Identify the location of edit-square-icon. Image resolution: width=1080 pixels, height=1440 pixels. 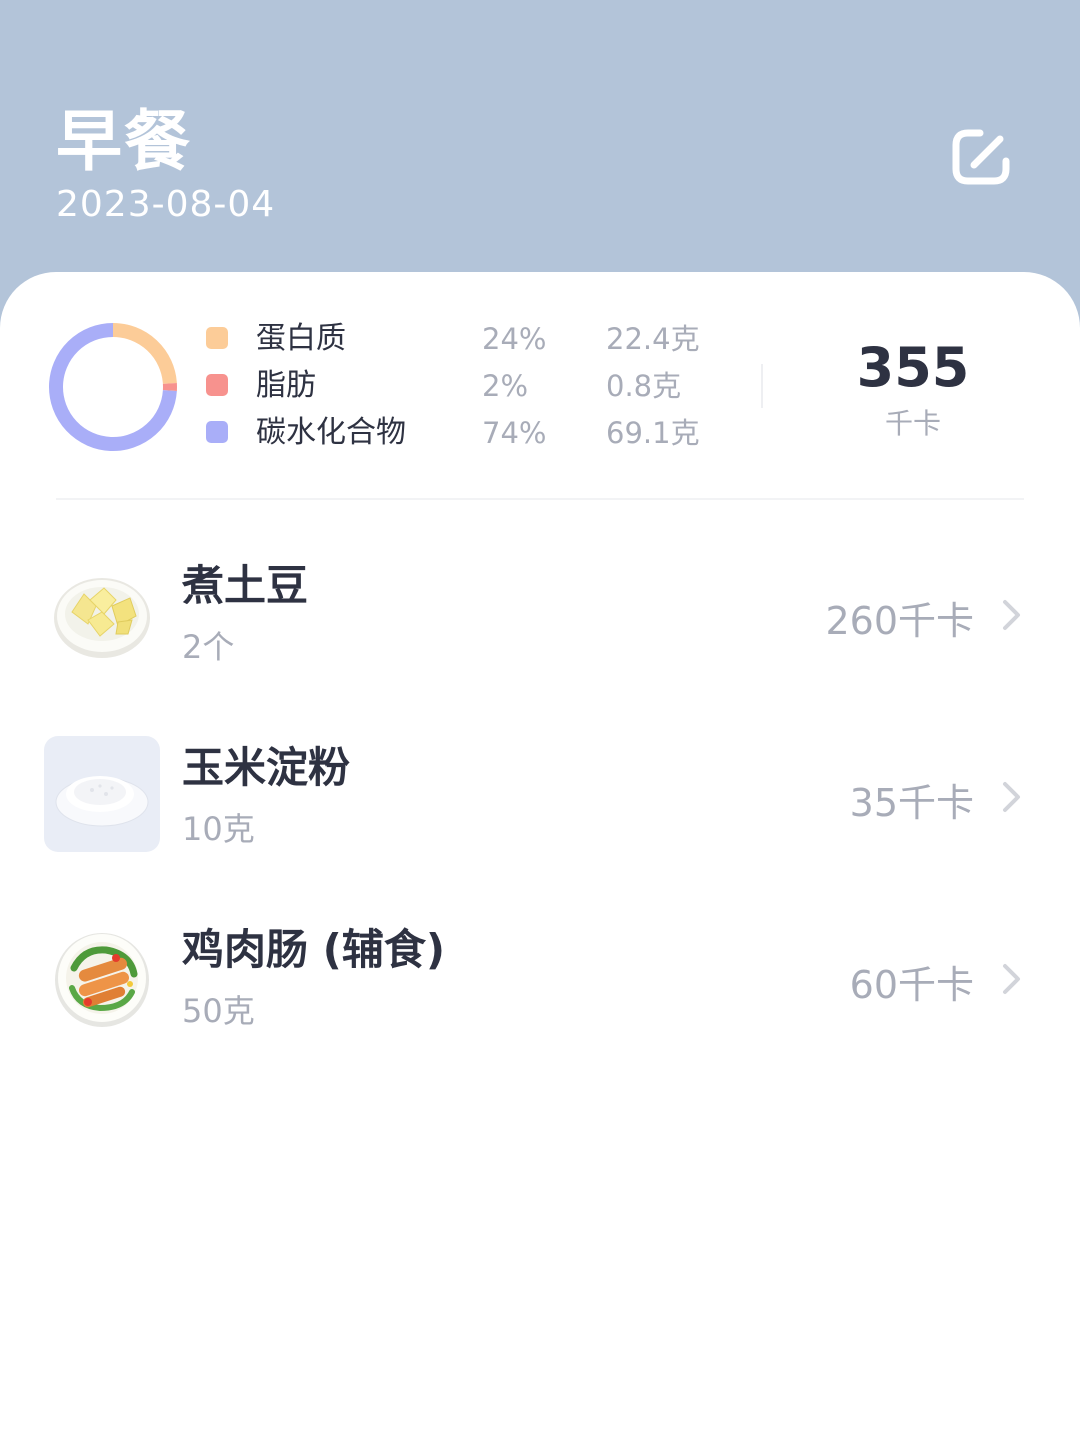
(981, 157).